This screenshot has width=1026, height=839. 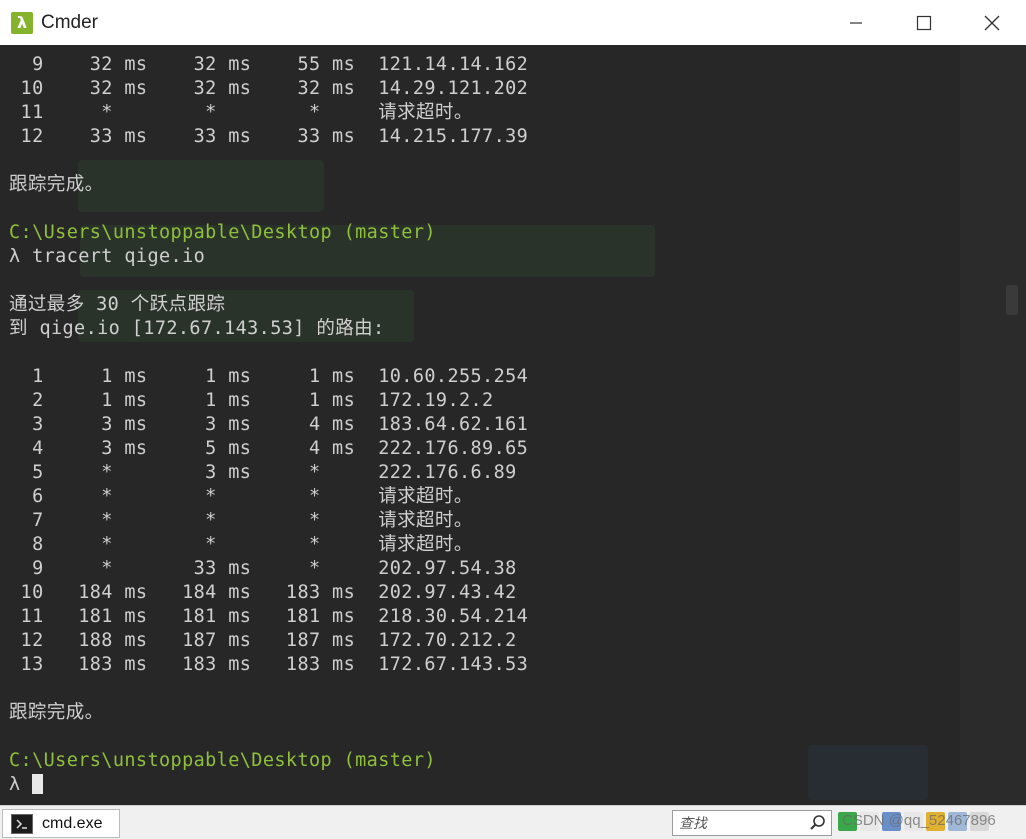 What do you see at coordinates (241, 544) in the screenshot?
I see `terminal-line-text: 8 * * * 请求超时。` at bounding box center [241, 544].